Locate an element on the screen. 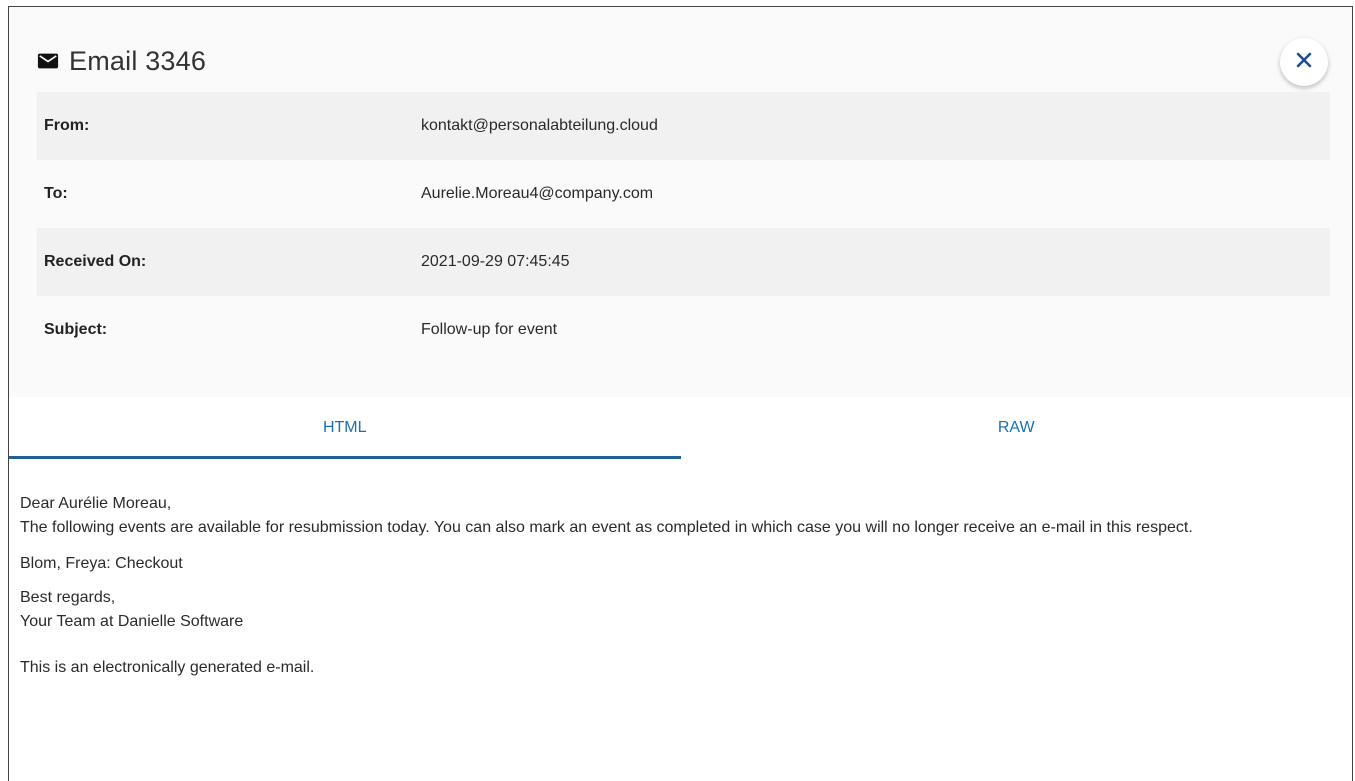 Image resolution: width=1355 pixels, height=781 pixels. close-button is located at coordinates (1304, 62).